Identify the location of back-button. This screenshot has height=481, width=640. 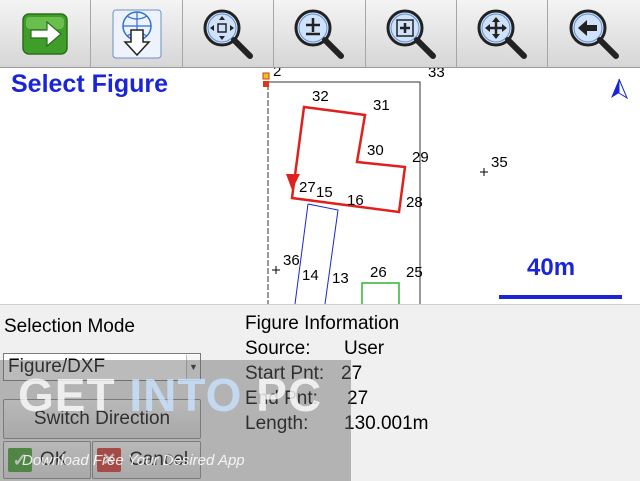
(593, 34).